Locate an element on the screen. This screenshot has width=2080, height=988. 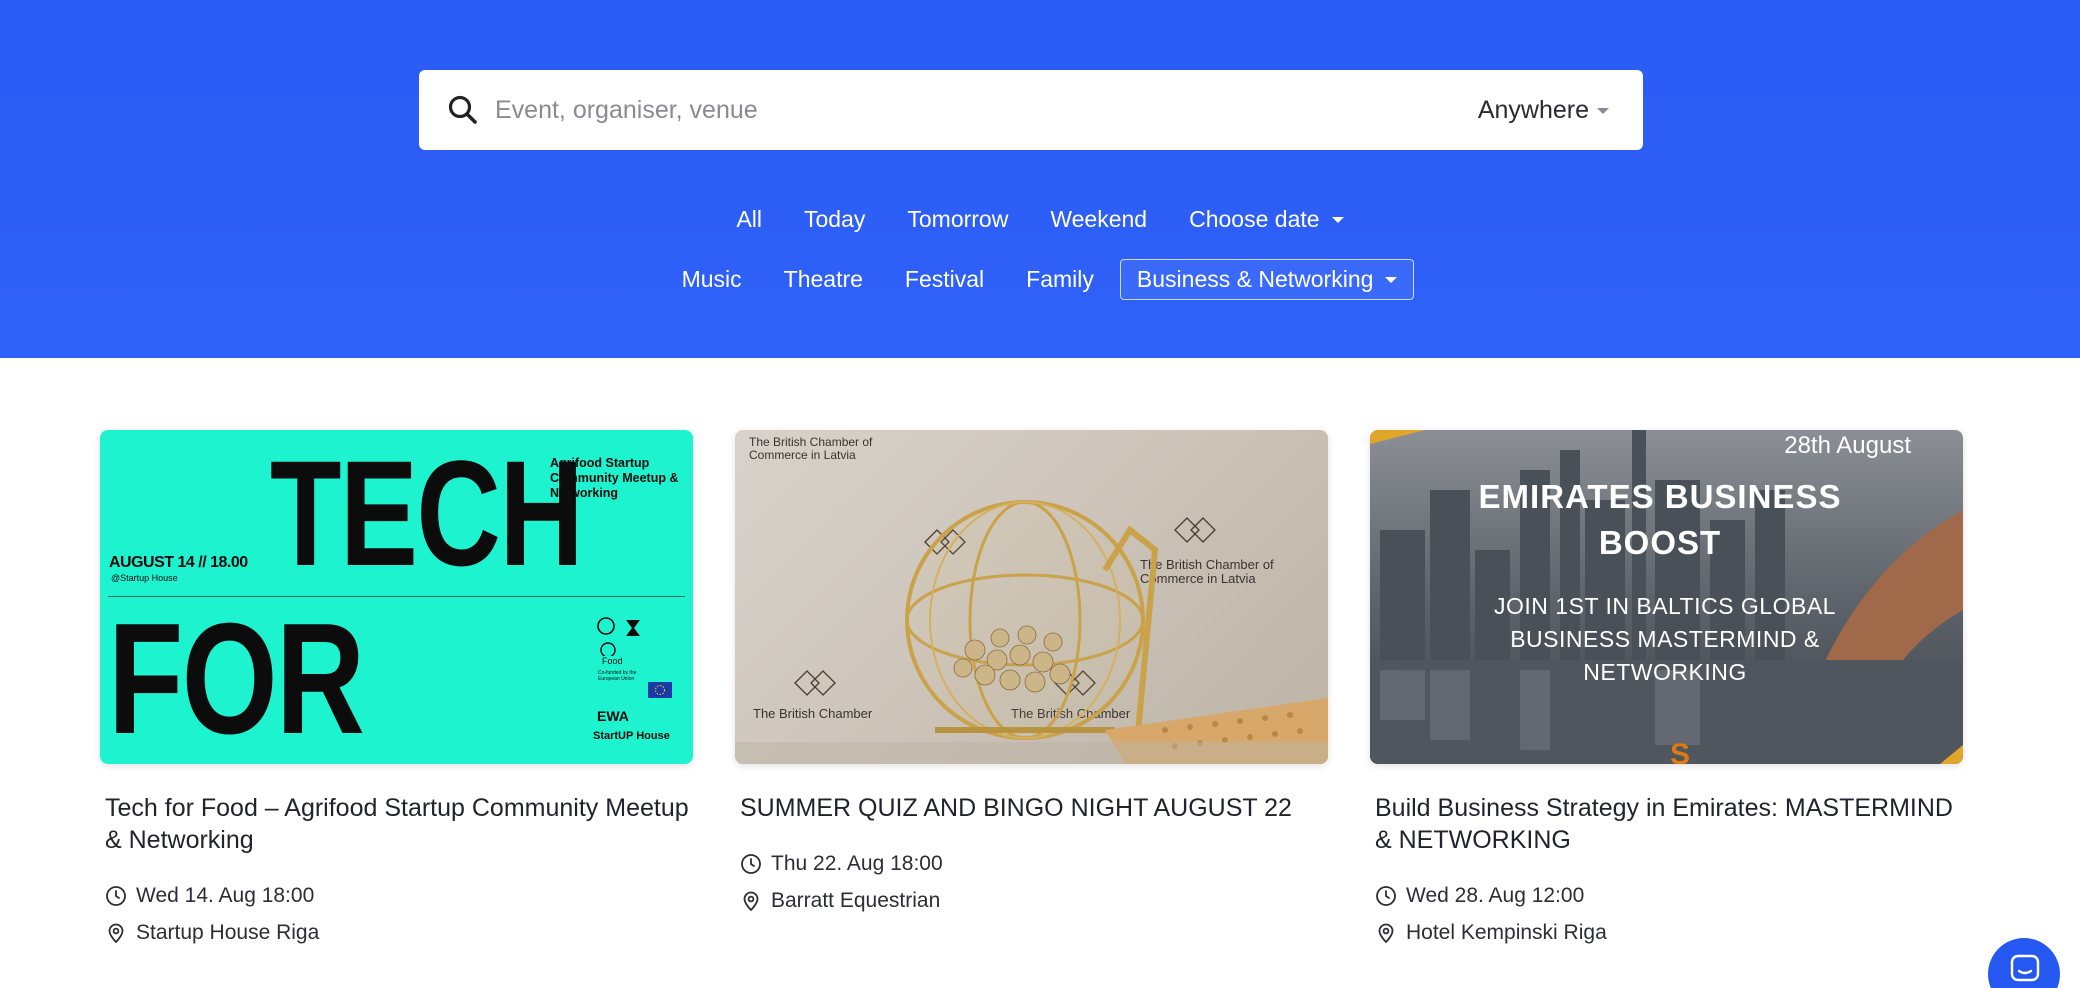
poster-logo-startup-house: StartUP House is located at coordinates (631, 736).